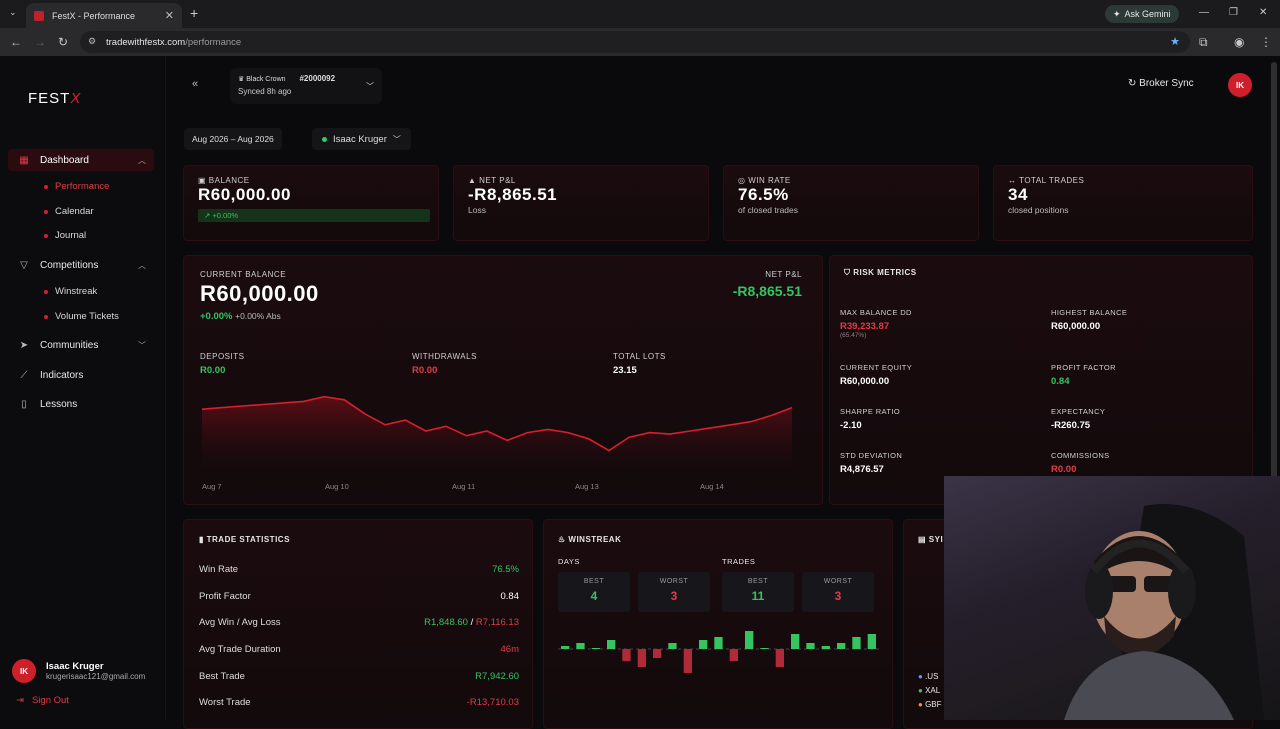  Describe the element at coordinates (1142, 14) in the screenshot. I see `ask-gemini-button: ✦ Ask Gemini` at that location.